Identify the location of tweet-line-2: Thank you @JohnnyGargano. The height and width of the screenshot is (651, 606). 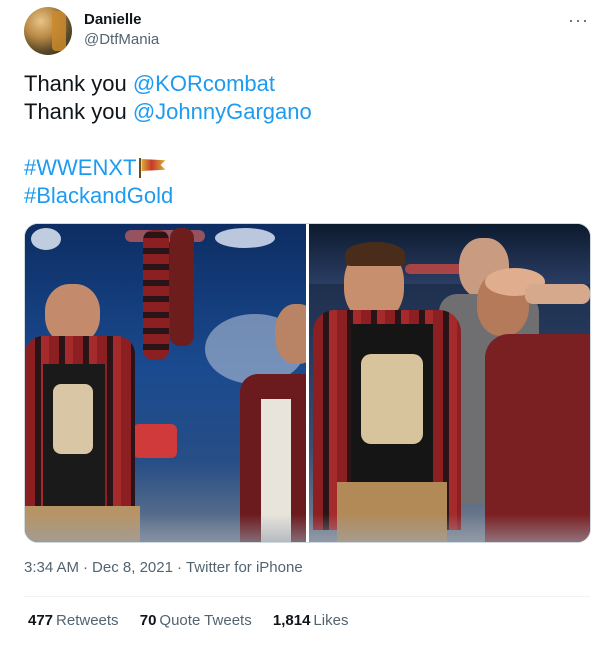
(168, 112).